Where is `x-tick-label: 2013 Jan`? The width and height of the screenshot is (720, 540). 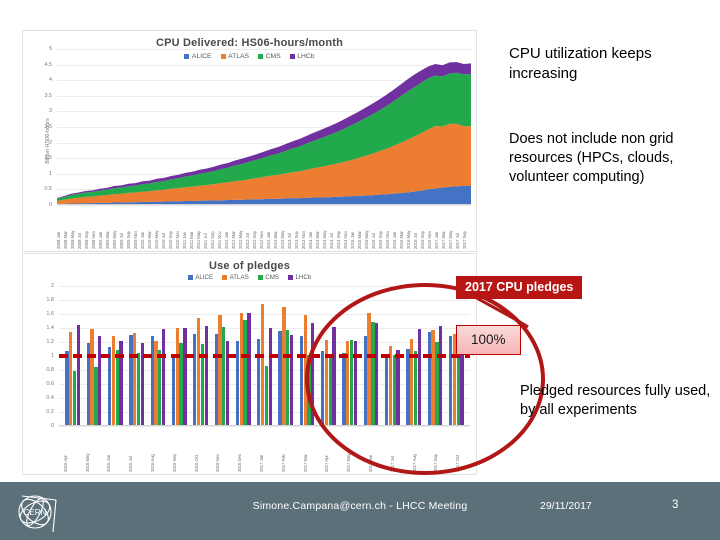
x-tick-label: 2013 Jan is located at coordinates (269, 240).